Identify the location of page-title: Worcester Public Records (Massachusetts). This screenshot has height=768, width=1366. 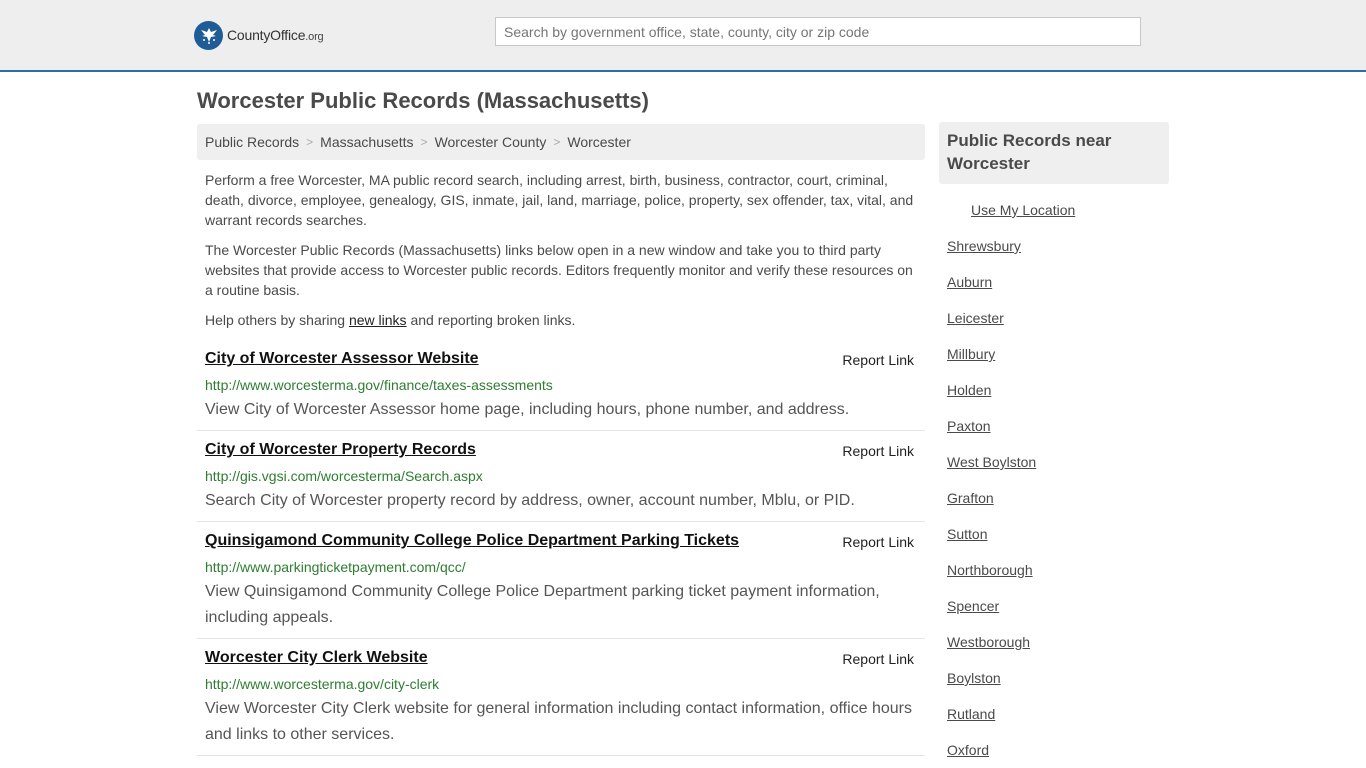
(423, 100).